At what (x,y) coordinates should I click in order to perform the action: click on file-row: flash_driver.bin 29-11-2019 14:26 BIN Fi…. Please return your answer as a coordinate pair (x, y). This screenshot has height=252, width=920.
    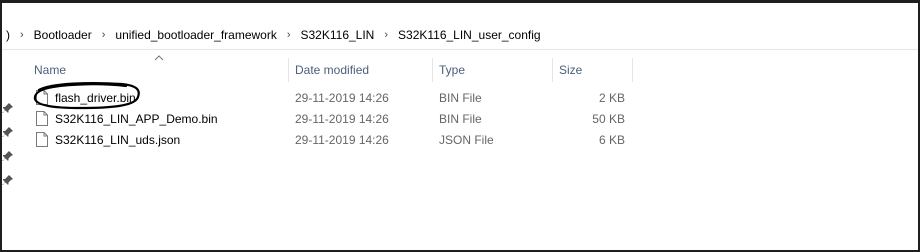
    Looking at the image, I should click on (335, 98).